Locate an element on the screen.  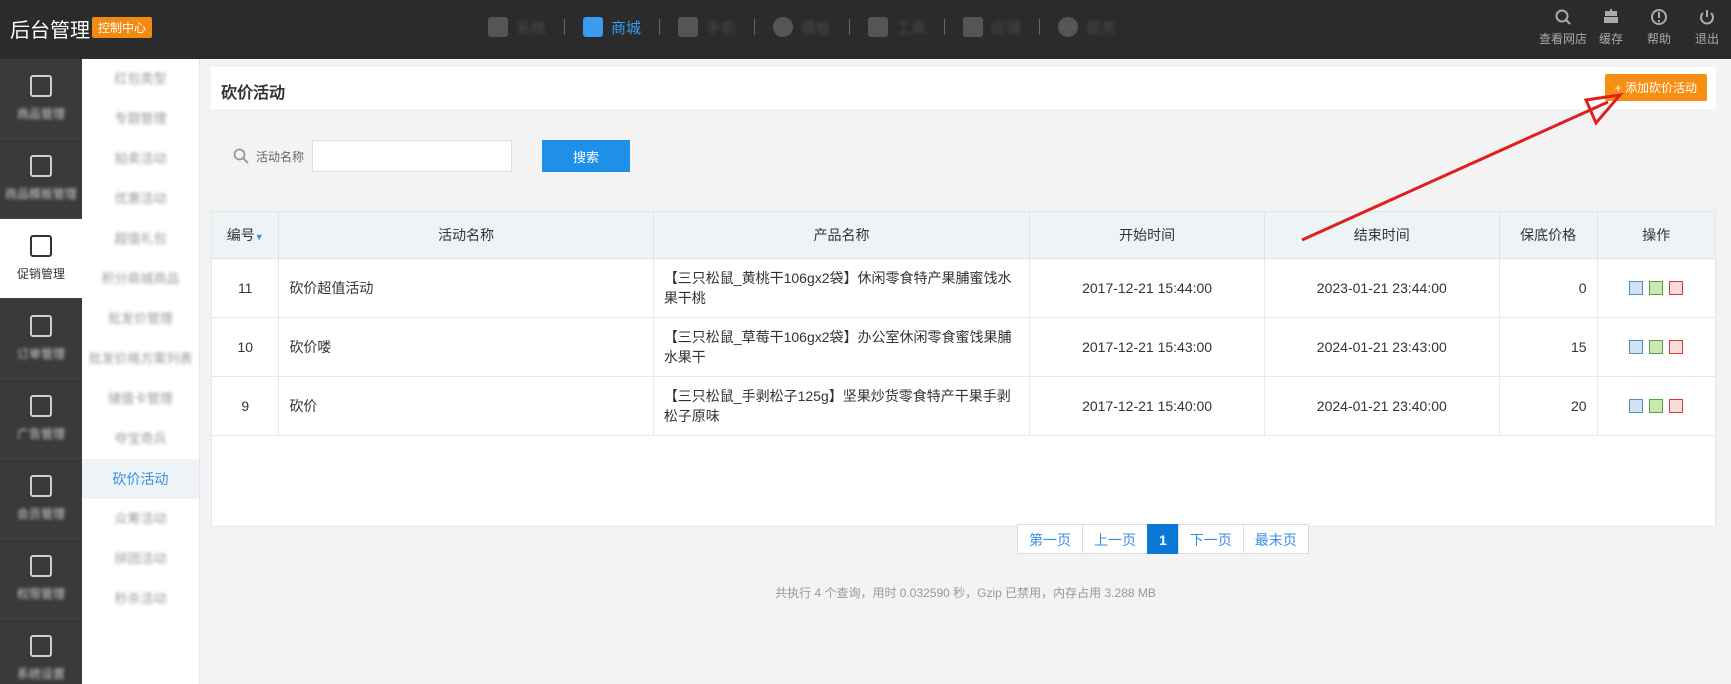
subnav-item-snatch: 夺宝奇兵 is located at coordinates (140, 439).